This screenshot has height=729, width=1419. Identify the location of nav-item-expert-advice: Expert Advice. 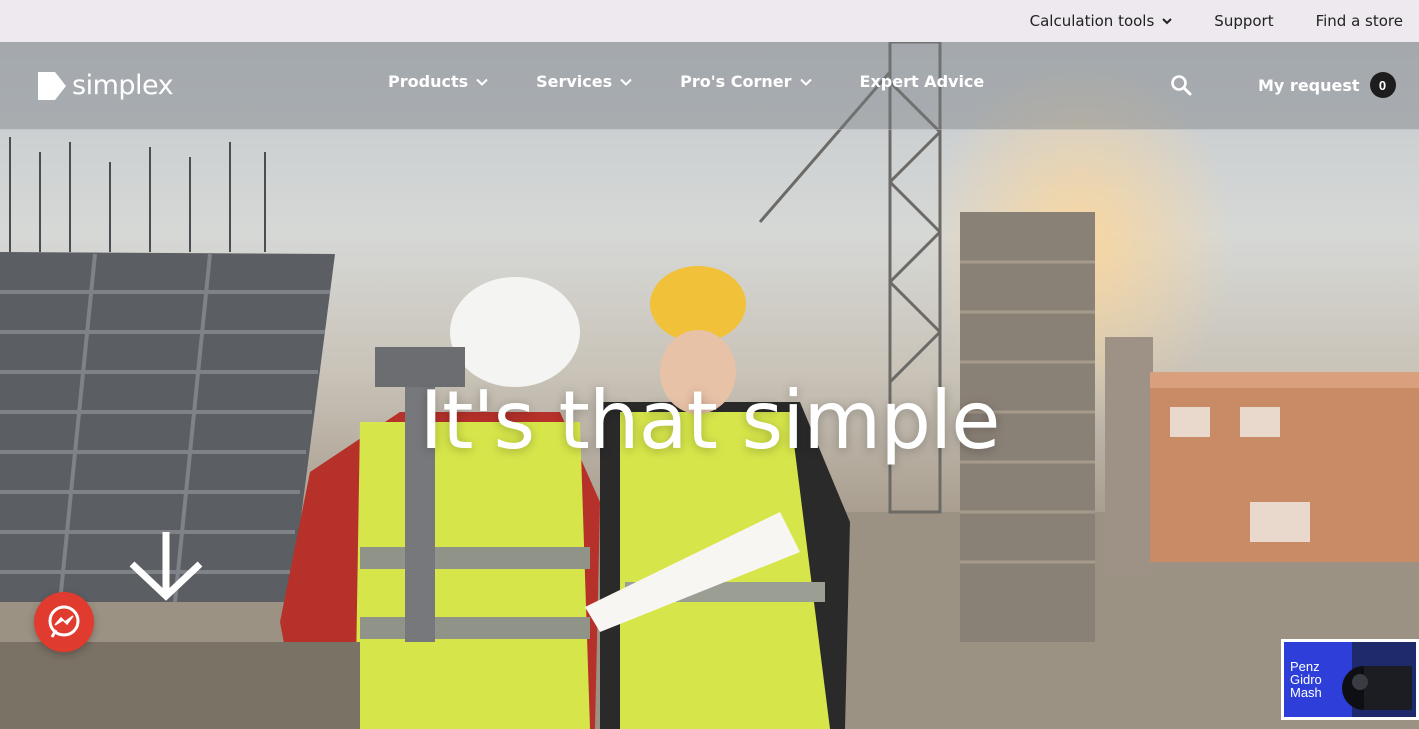
(922, 81).